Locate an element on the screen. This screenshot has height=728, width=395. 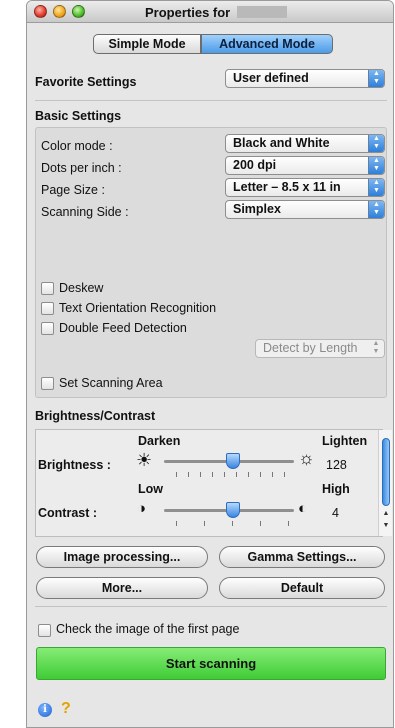
check-first-page-label: Check the image of the first page is located at coordinates (148, 629).